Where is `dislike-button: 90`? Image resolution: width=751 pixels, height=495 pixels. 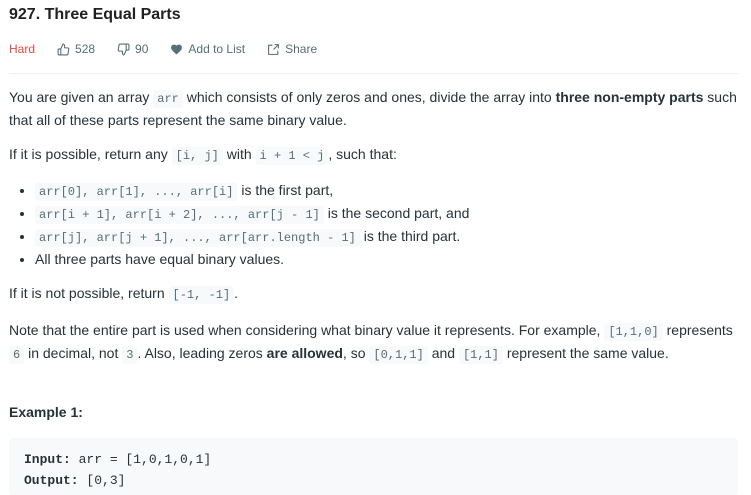 dislike-button: 90 is located at coordinates (132, 49).